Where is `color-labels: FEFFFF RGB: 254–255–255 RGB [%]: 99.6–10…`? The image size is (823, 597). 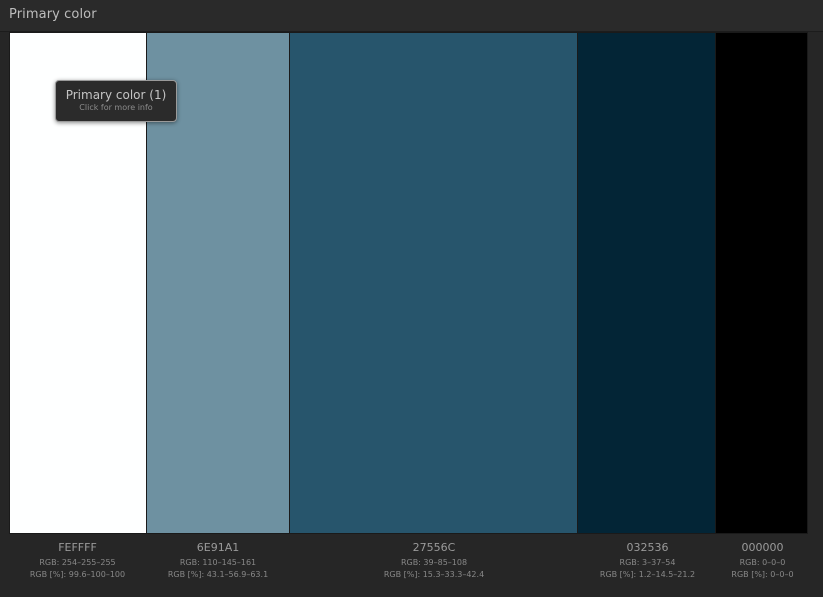
color-labels: FEFFFF RGB: 254–255–255 RGB [%]: 99.6–10… is located at coordinates (408, 561).